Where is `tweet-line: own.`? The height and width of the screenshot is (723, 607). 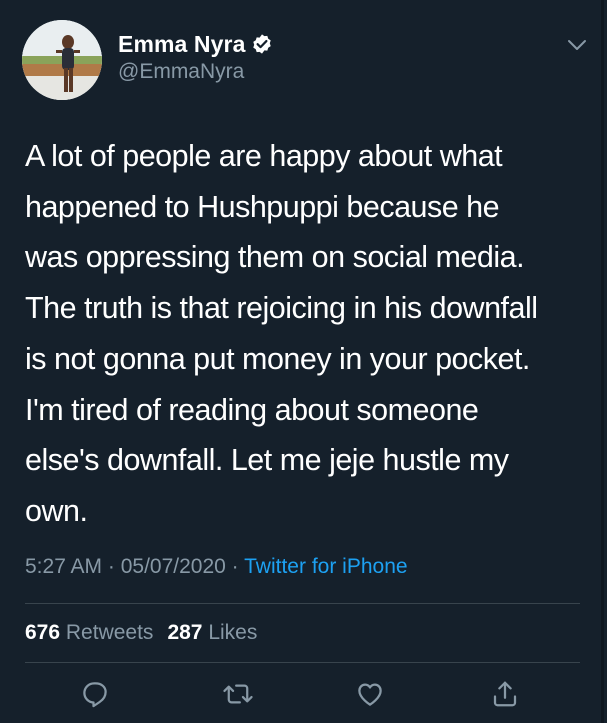
tweet-line: own. is located at coordinates (56, 510).